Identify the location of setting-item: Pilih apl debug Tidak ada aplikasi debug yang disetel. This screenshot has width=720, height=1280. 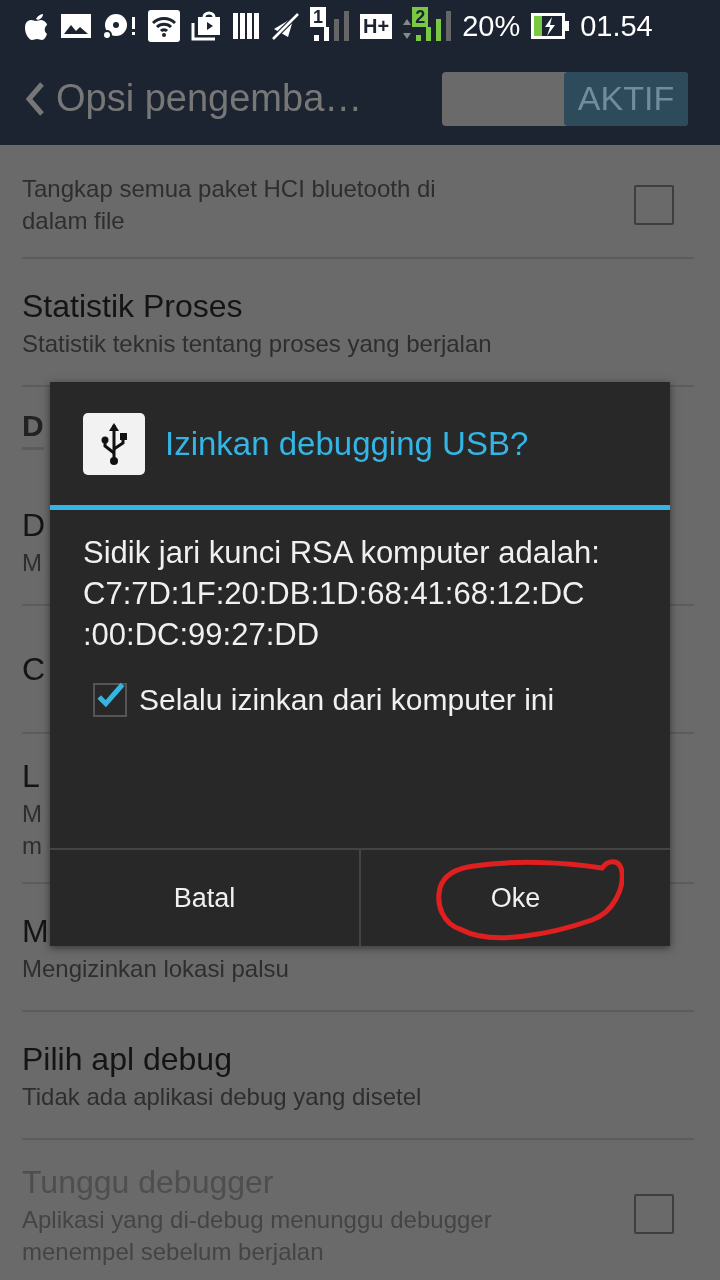
(358, 1076).